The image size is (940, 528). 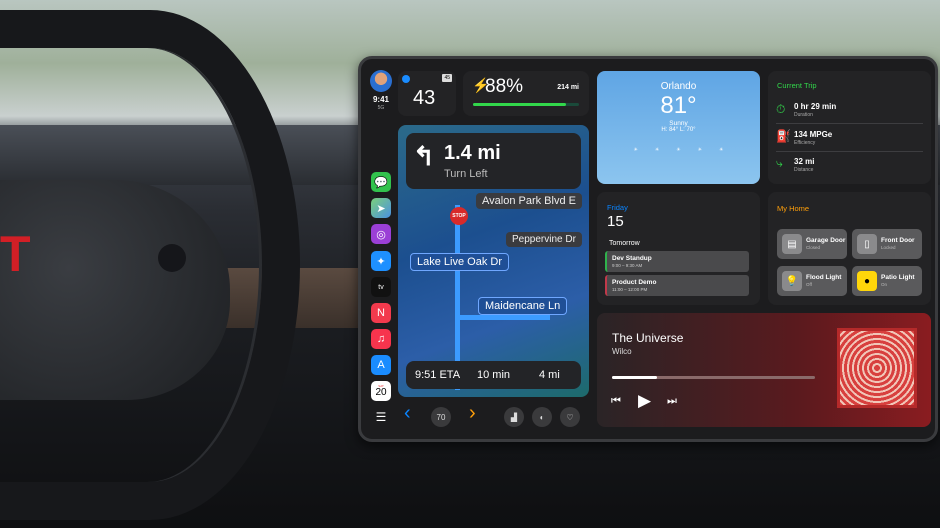 I want to click on street-label: Maidencane Ln, so click(x=523, y=306).